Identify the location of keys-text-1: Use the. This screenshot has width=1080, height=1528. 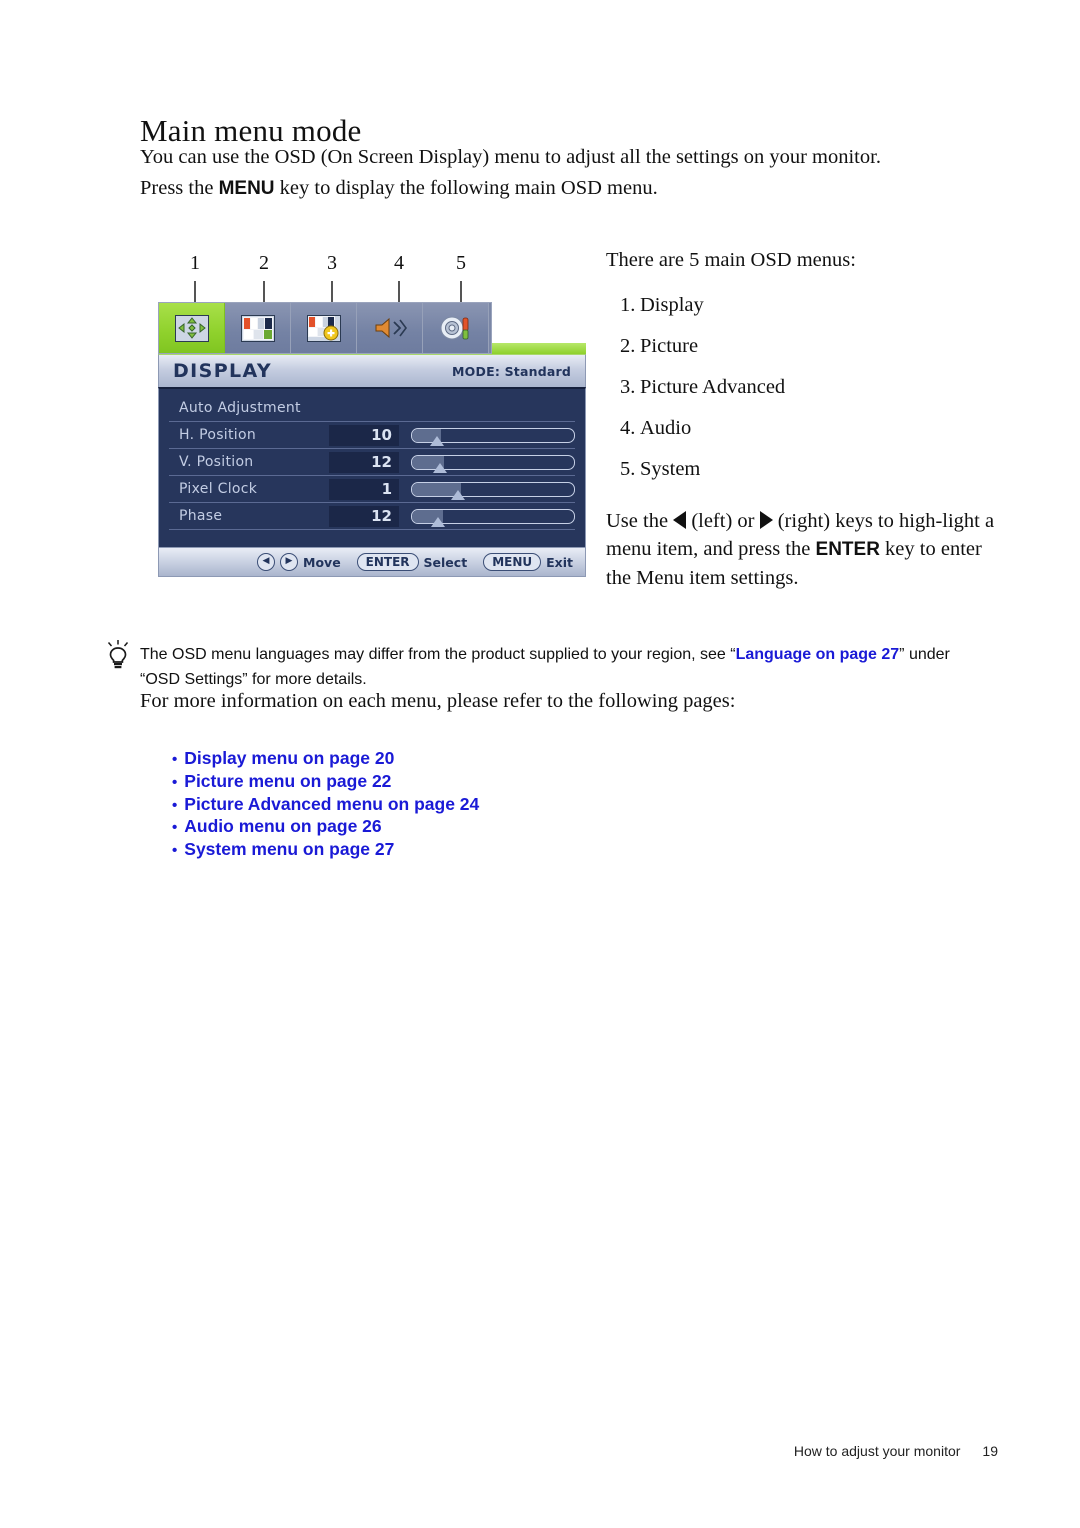
(640, 521).